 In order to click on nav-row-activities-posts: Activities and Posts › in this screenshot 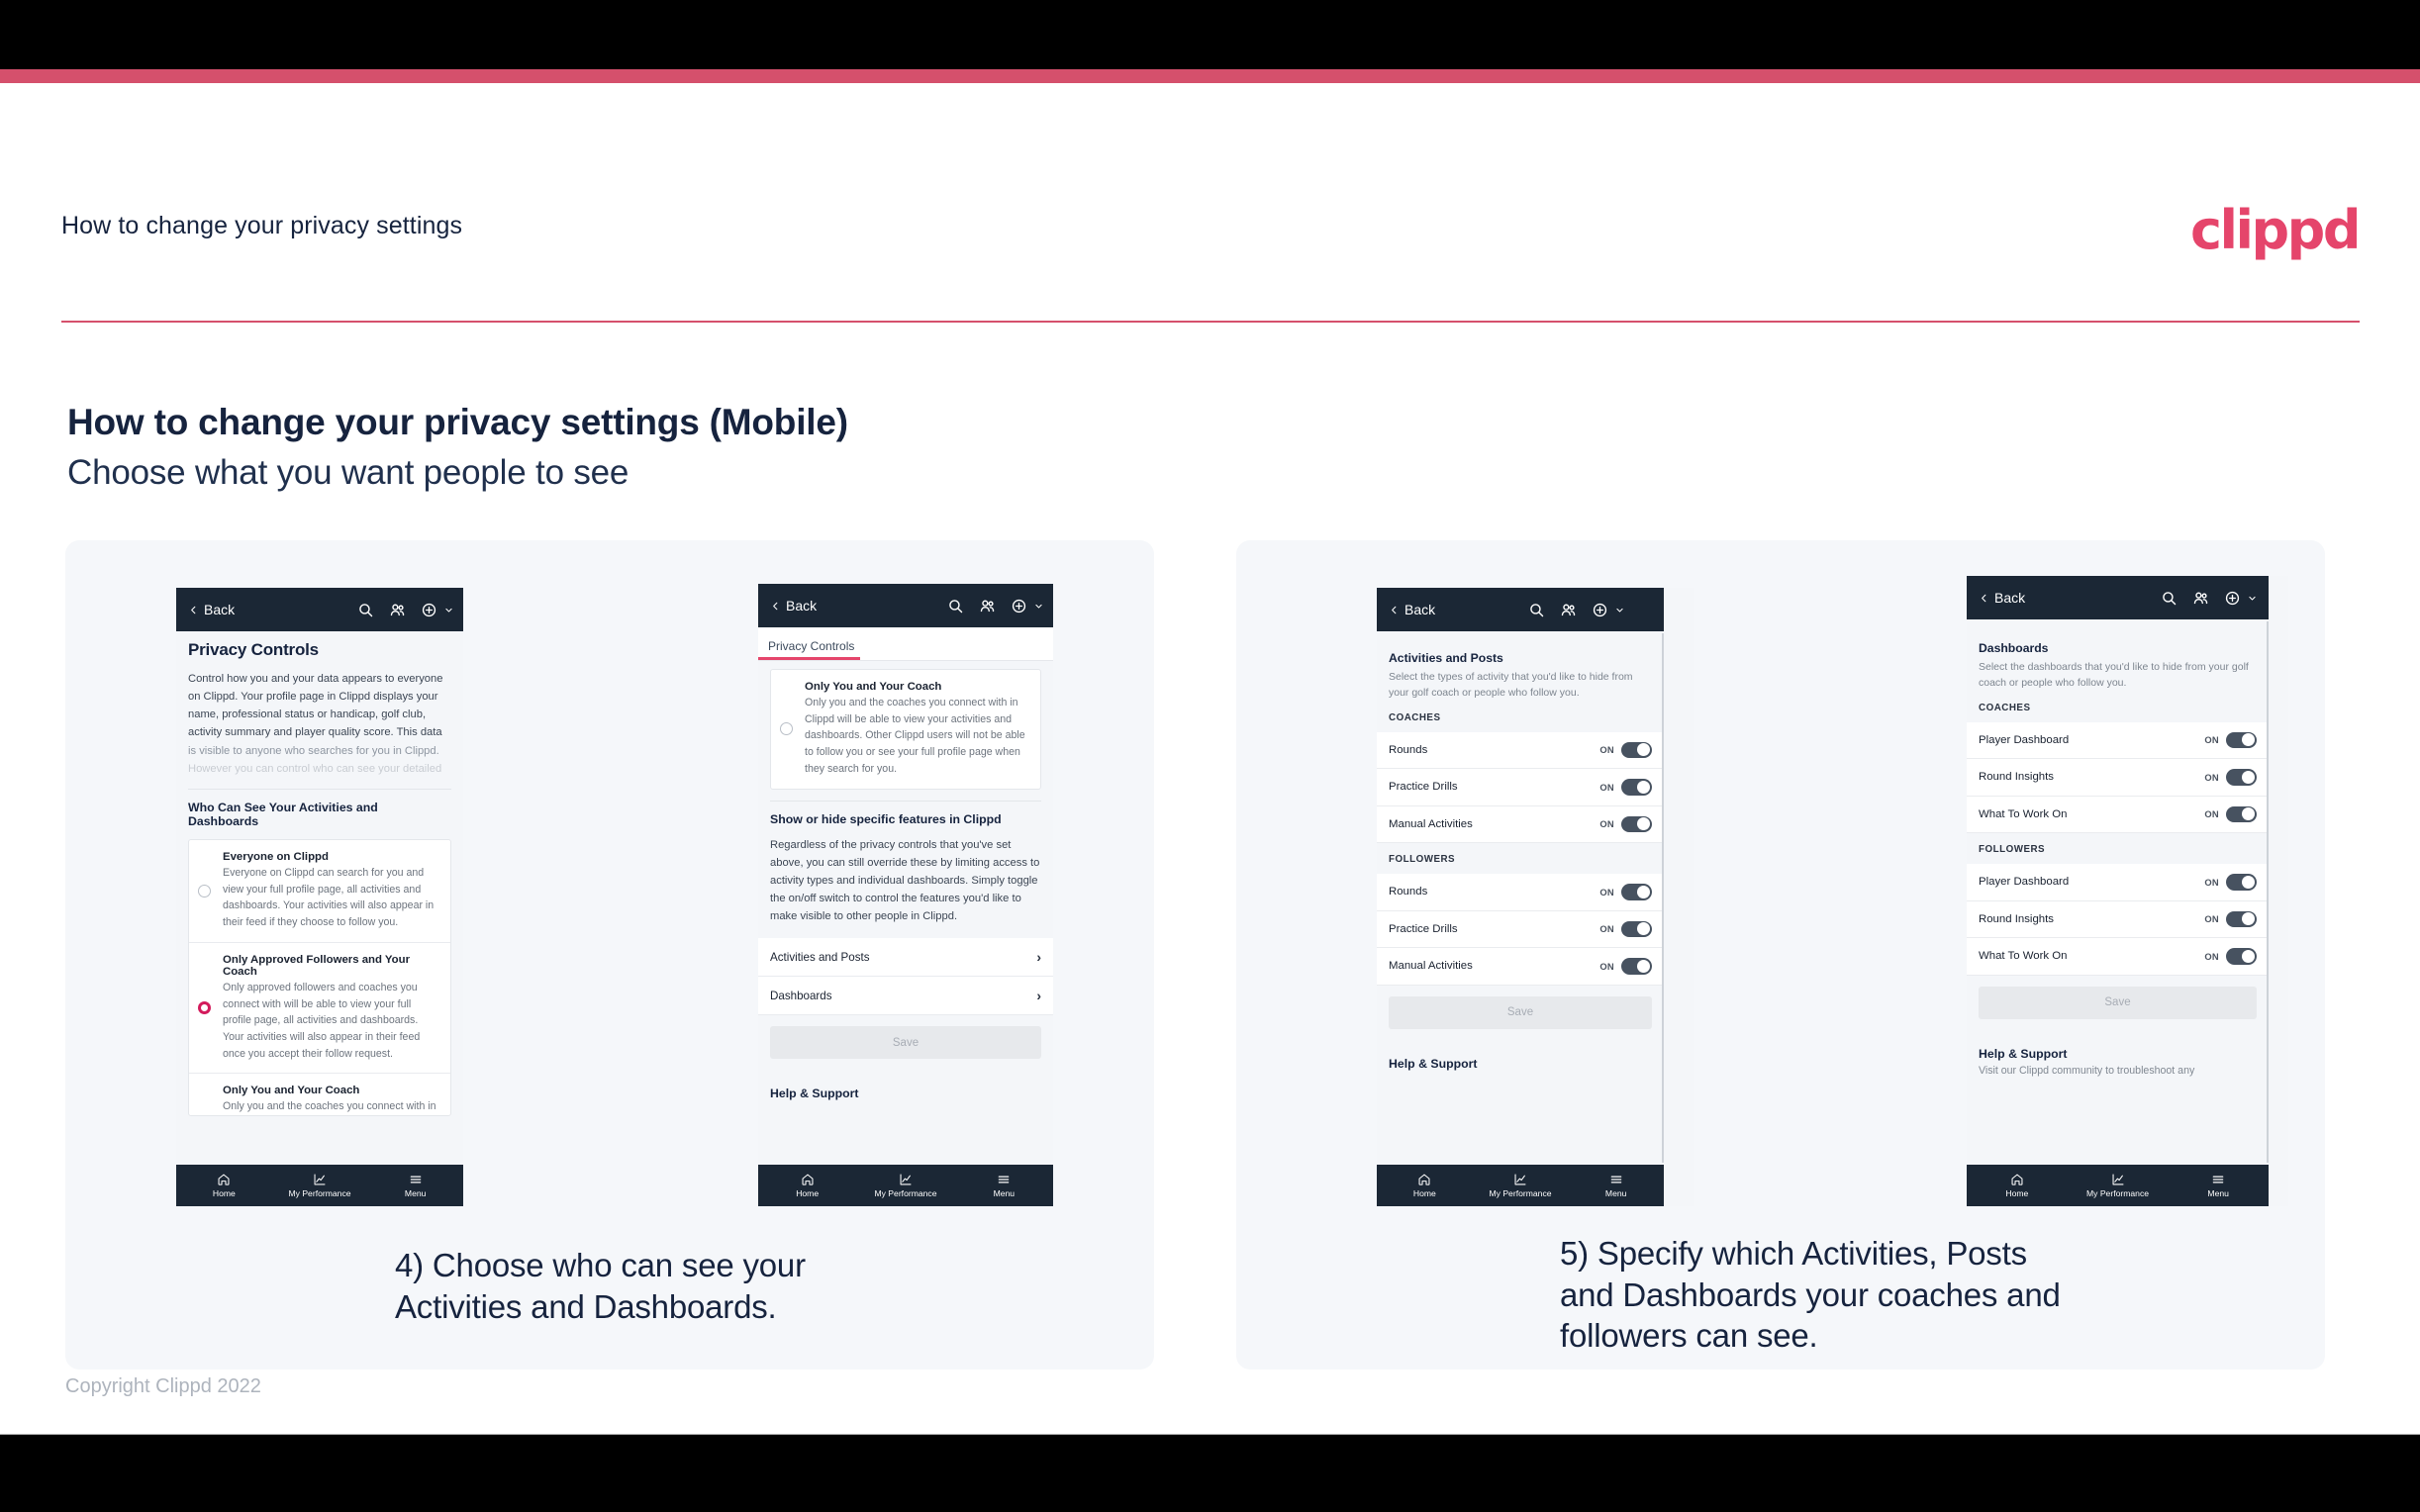, I will do `click(905, 958)`.